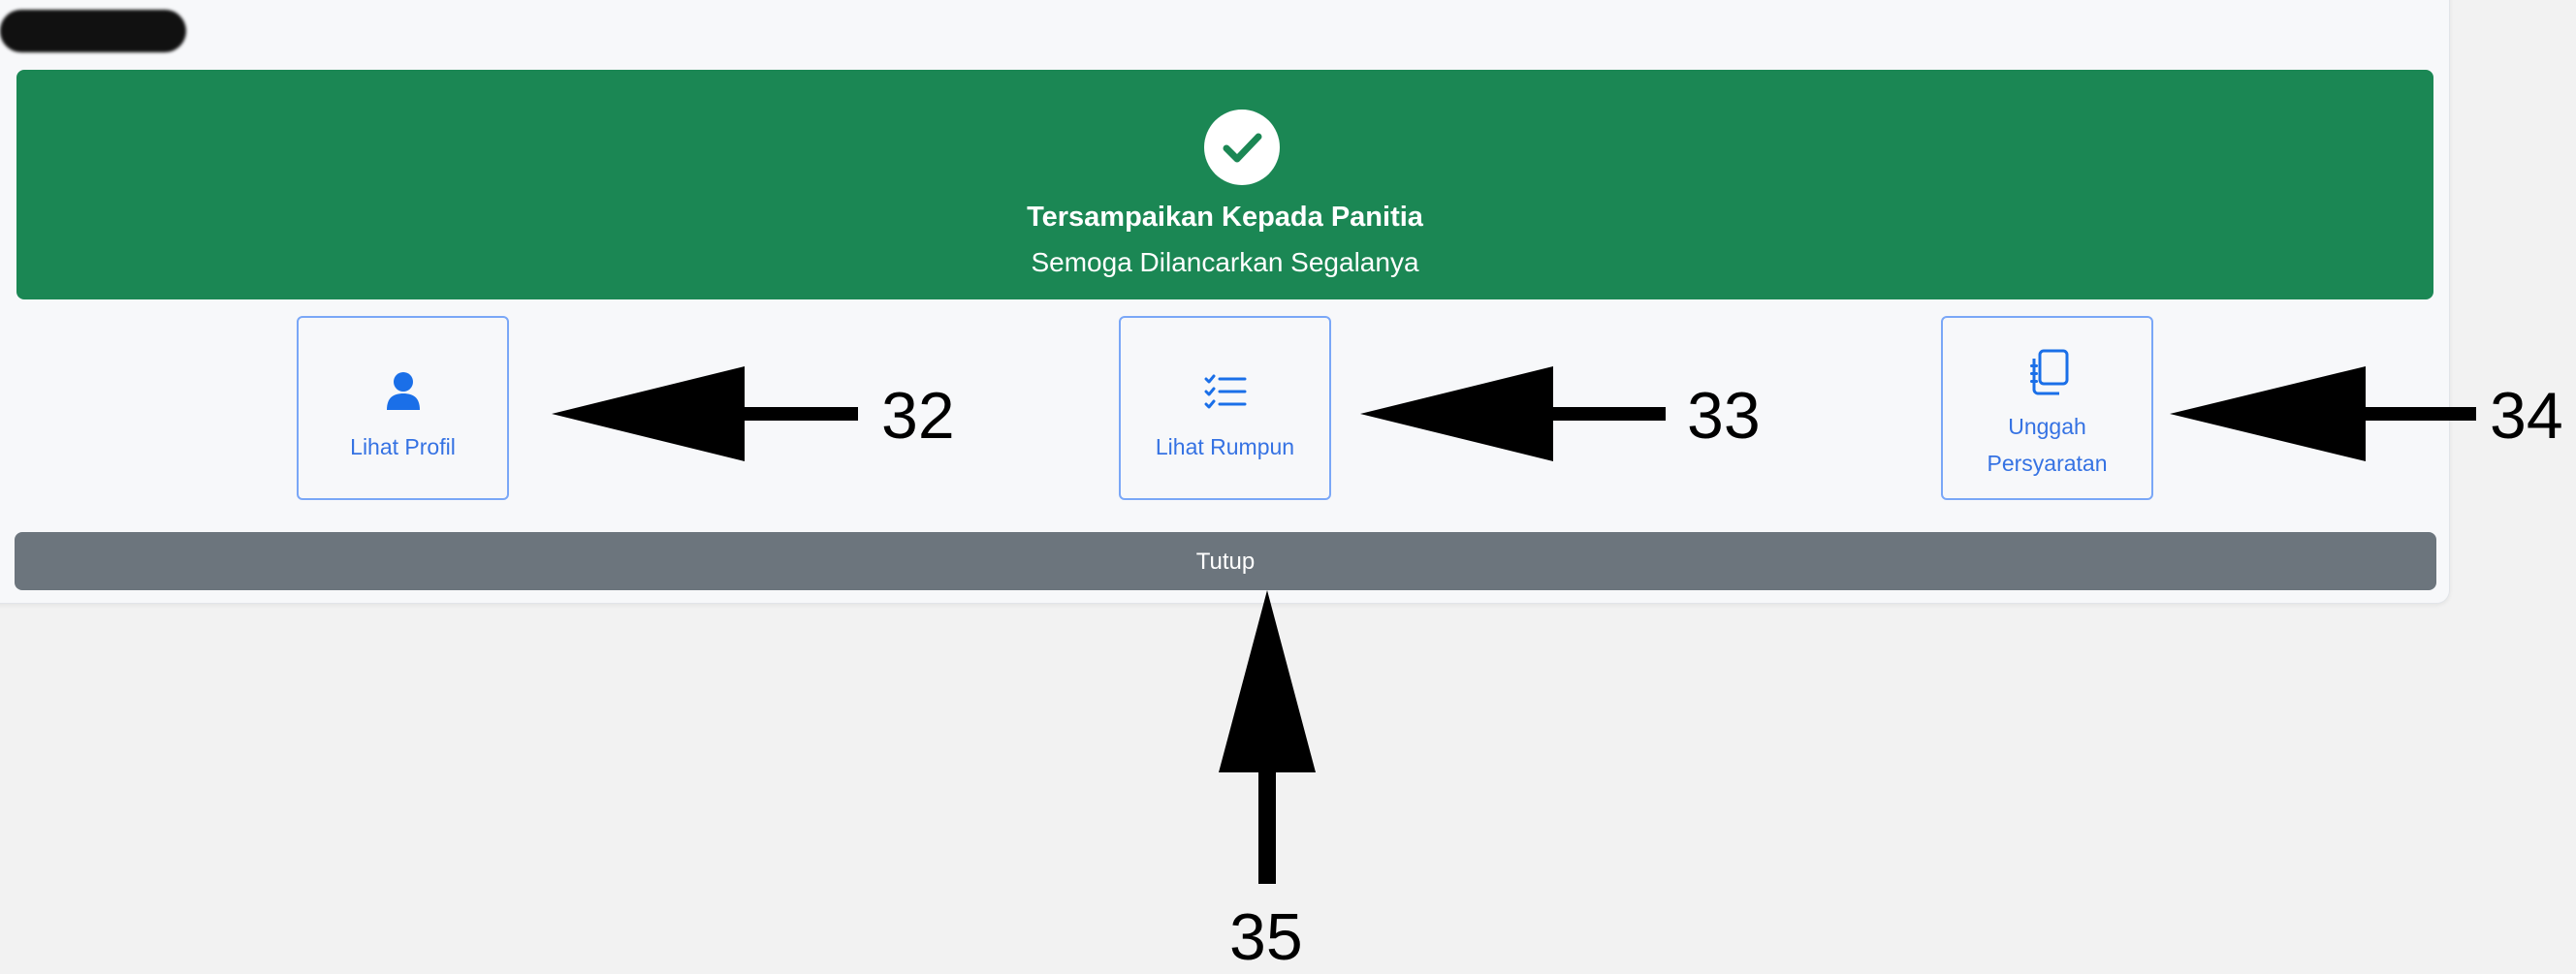 The width and height of the screenshot is (2576, 974). Describe the element at coordinates (1266, 937) in the screenshot. I see `callout-number-35: 35` at that location.